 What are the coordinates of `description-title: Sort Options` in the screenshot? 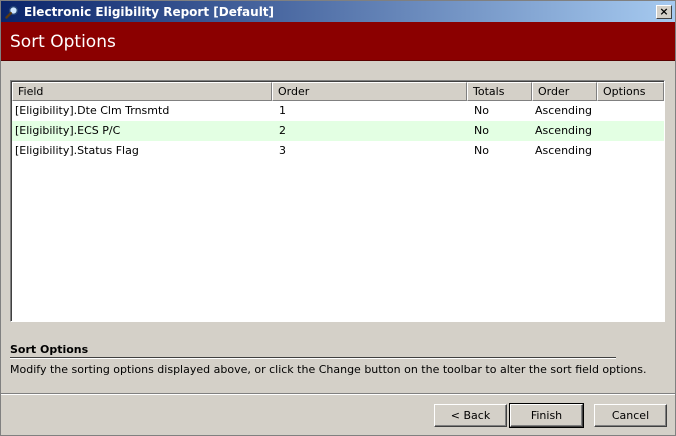 It's located at (49, 349).